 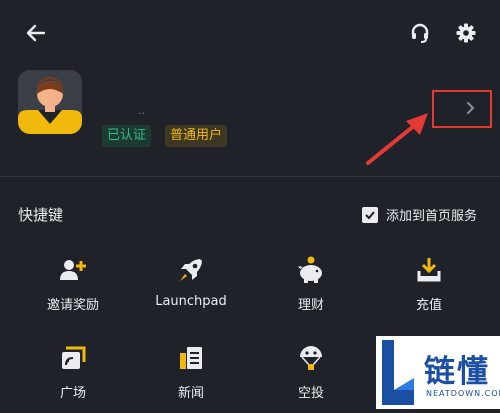 I want to click on avatar, so click(x=50, y=102).